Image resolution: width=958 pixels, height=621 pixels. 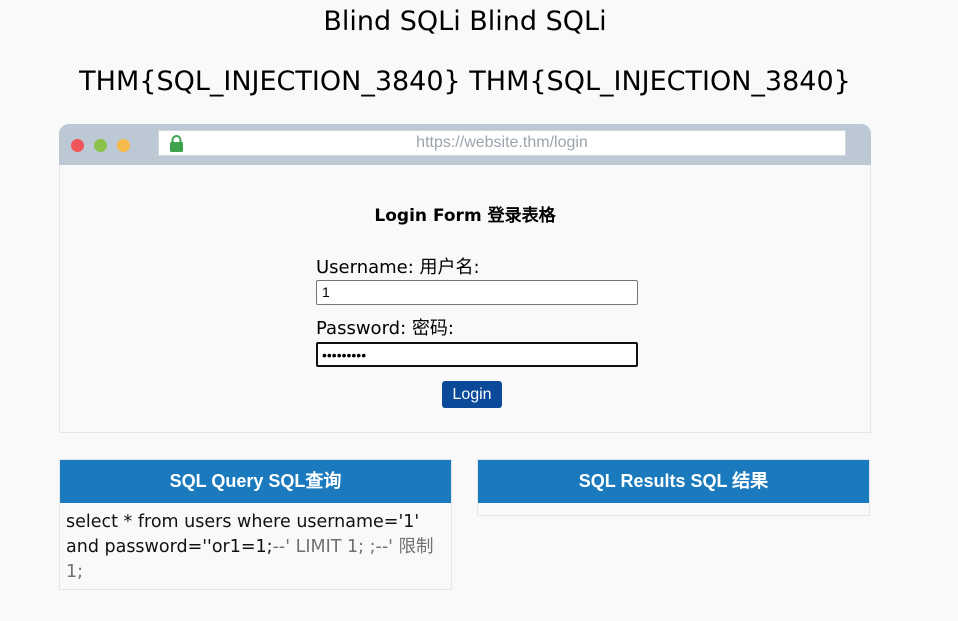 I want to click on address-bar: https://website.thm/login, so click(x=502, y=143).